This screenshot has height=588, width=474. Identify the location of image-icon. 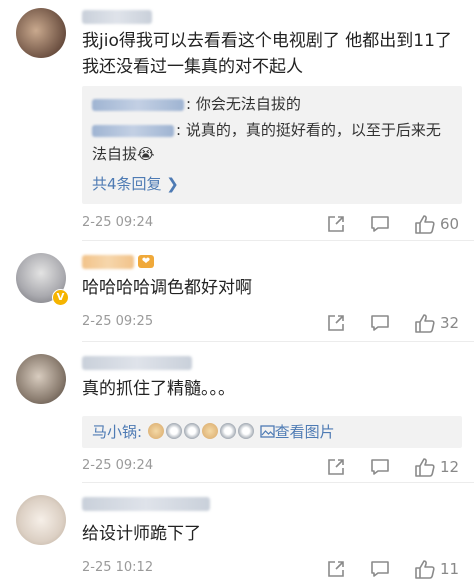
(267, 431).